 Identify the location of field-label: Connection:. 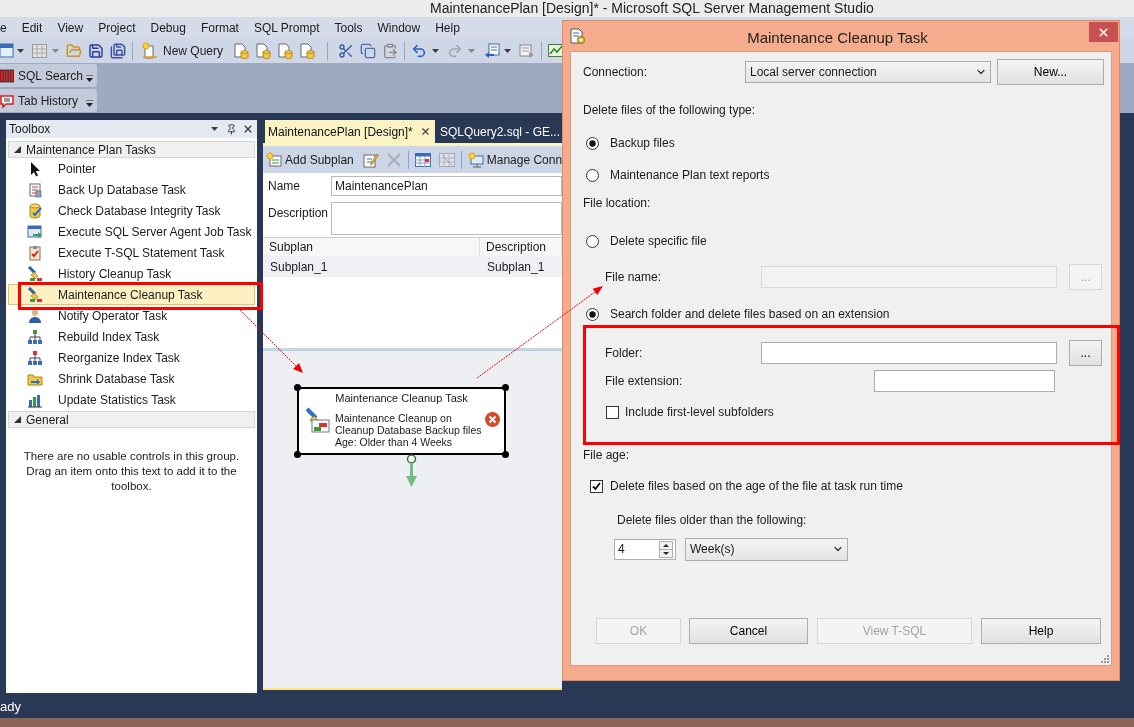
(616, 72).